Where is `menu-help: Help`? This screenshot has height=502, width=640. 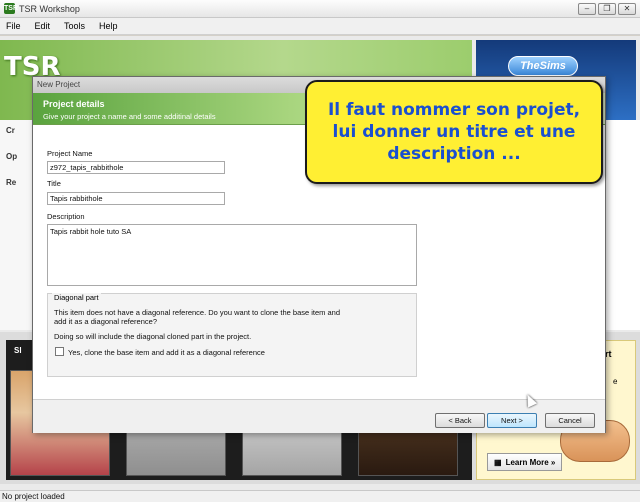 menu-help: Help is located at coordinates (108, 26).